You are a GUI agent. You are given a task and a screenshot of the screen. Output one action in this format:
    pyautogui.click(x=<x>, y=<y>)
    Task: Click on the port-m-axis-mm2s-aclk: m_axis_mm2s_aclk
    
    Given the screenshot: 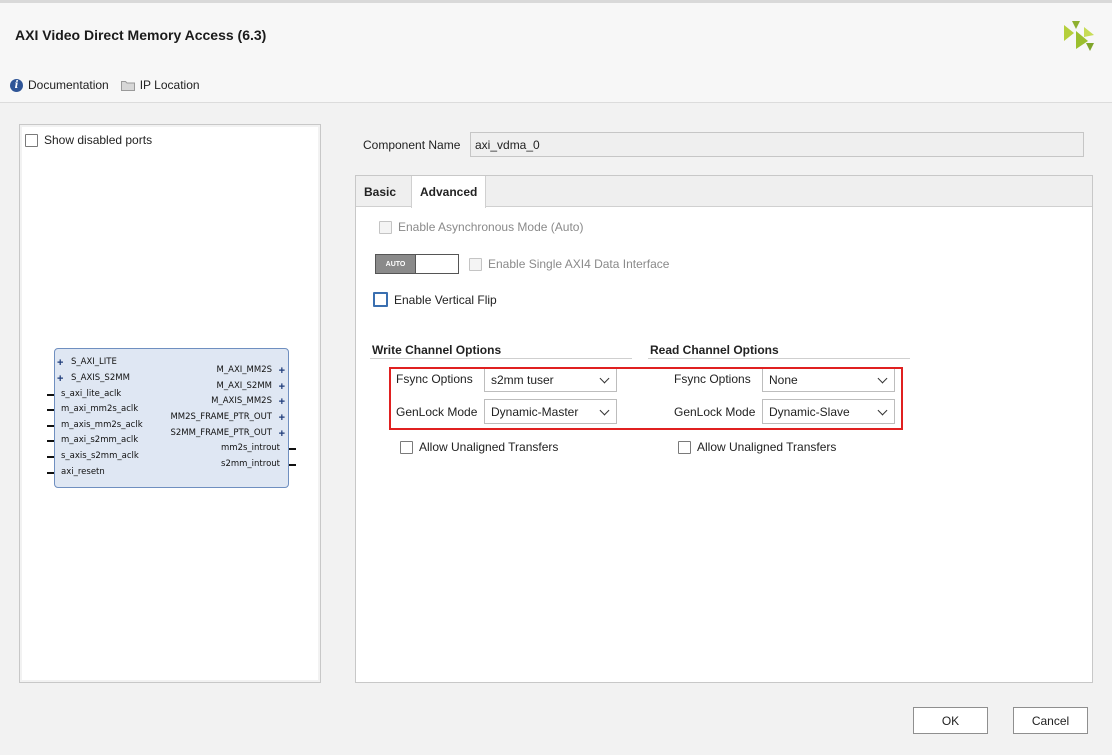 What is the action you would take?
    pyautogui.click(x=102, y=425)
    